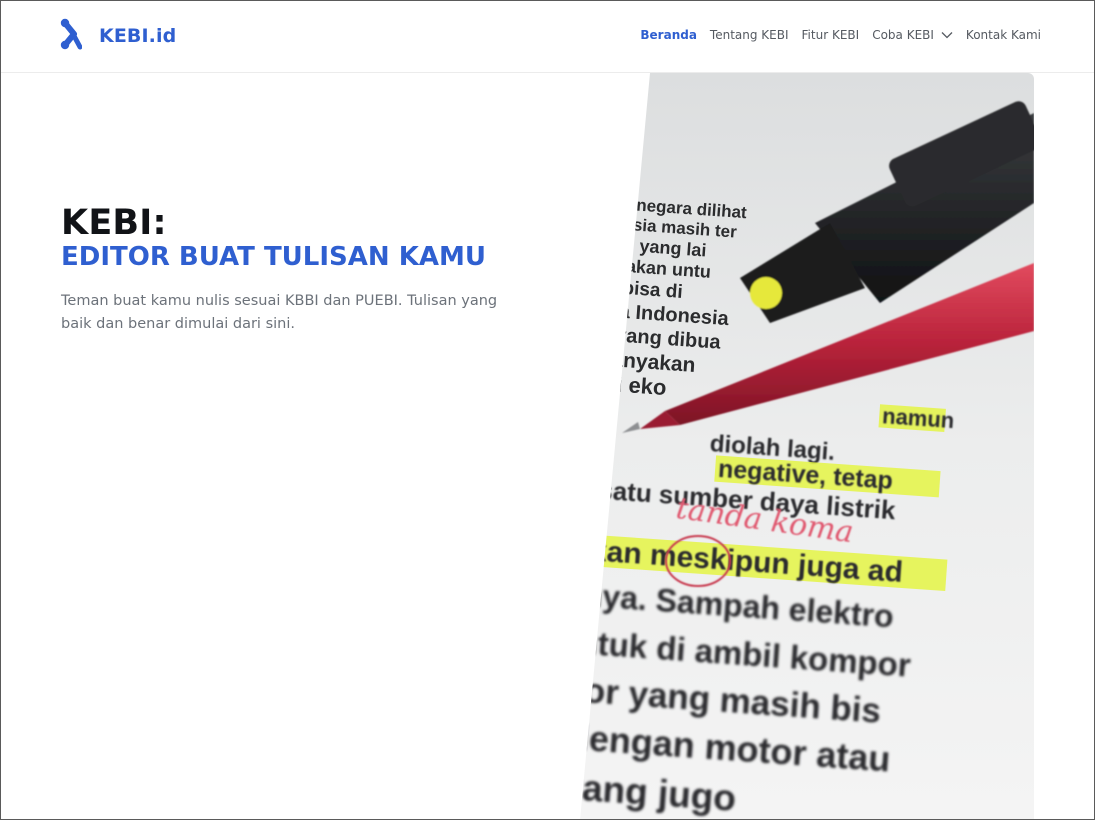 The image size is (1095, 820). I want to click on nav-item-coba-kebi-label: Coba KEBI, so click(903, 35).